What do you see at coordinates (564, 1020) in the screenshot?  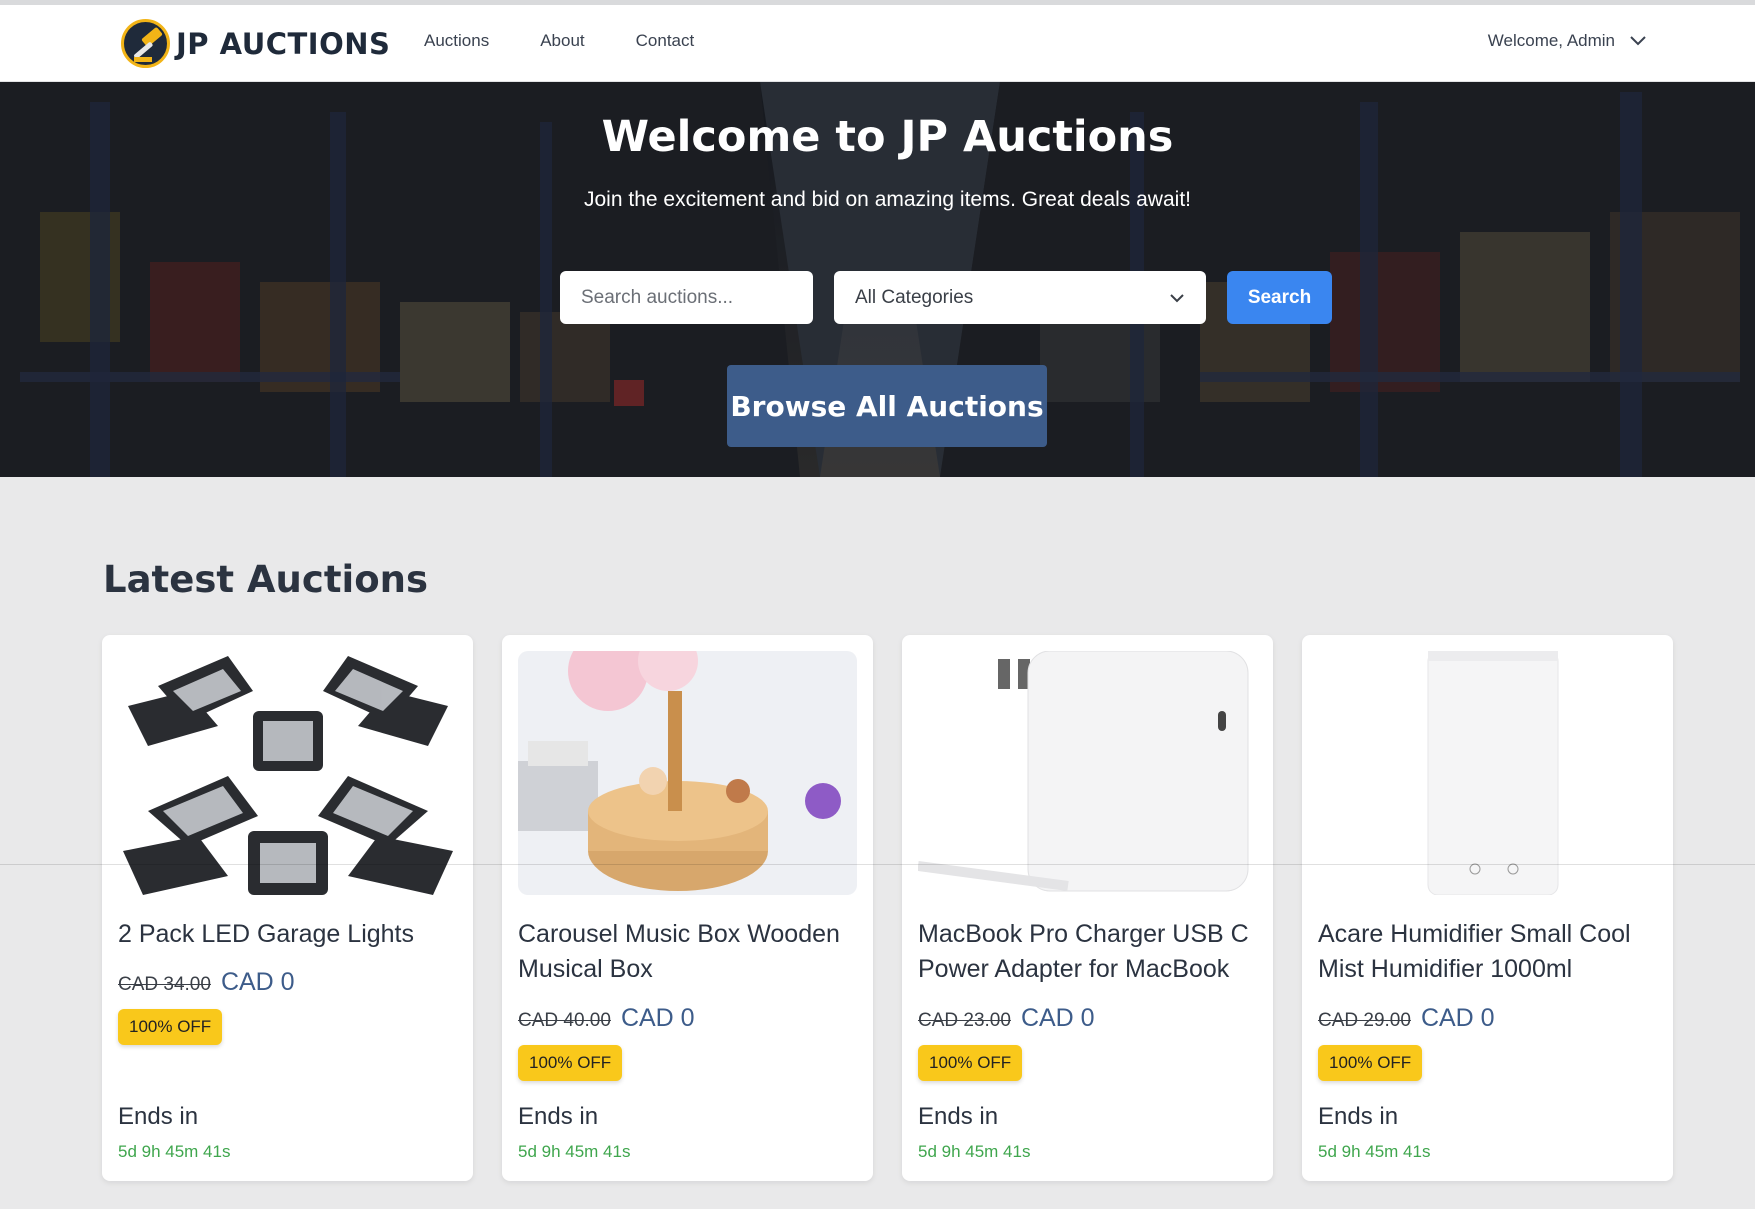 I see `original-price: CAD 40.00` at bounding box center [564, 1020].